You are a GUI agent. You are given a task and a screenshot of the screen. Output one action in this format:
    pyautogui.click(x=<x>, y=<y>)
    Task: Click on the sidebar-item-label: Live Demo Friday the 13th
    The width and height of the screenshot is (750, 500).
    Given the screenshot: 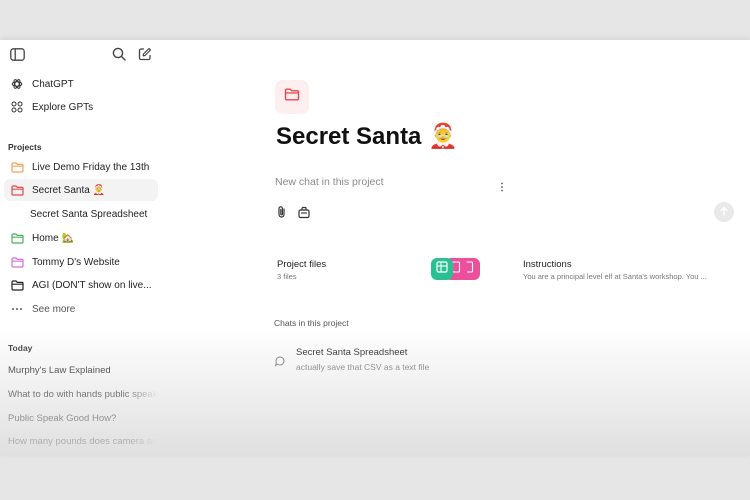 What is the action you would take?
    pyautogui.click(x=91, y=167)
    